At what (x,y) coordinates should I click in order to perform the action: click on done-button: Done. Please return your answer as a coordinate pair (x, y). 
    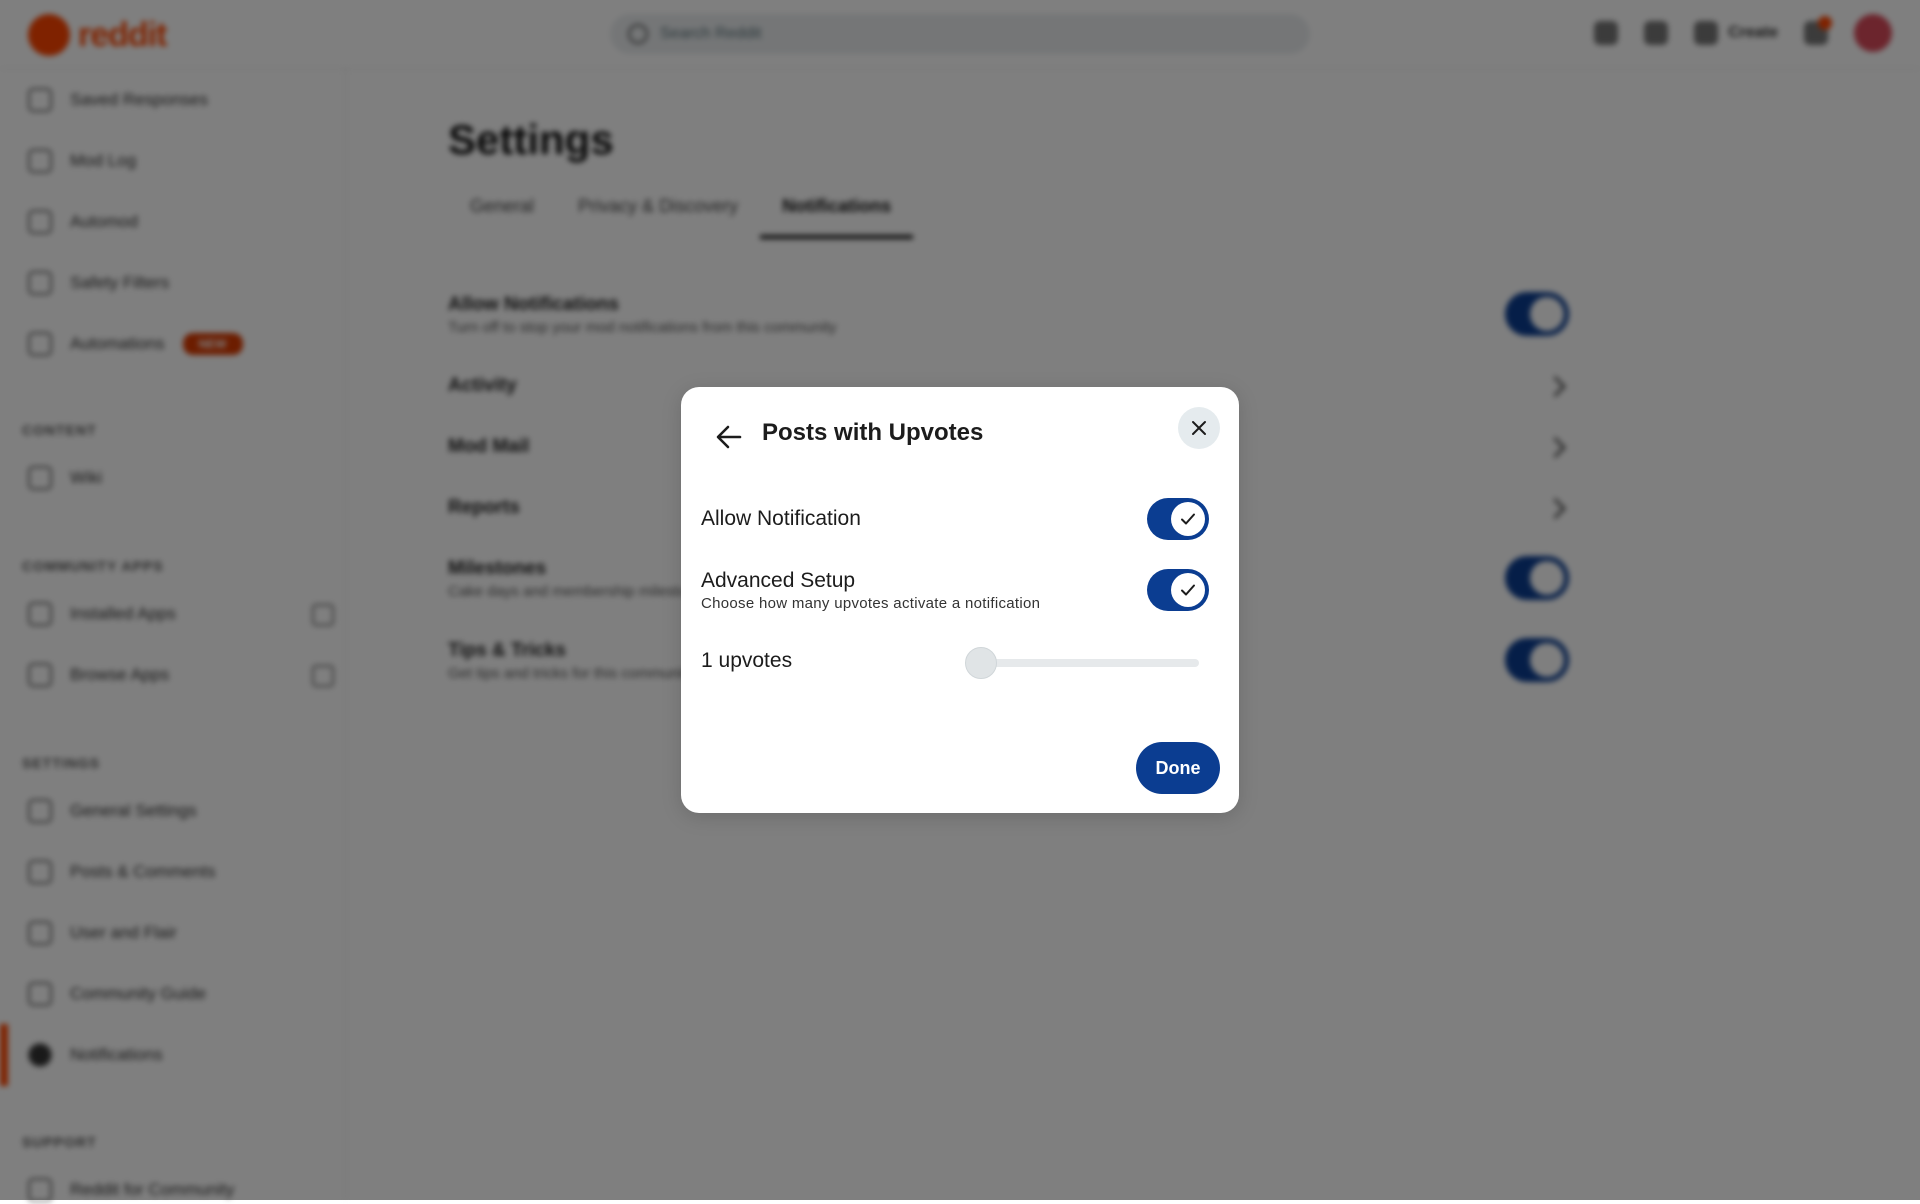
    Looking at the image, I should click on (1178, 768).